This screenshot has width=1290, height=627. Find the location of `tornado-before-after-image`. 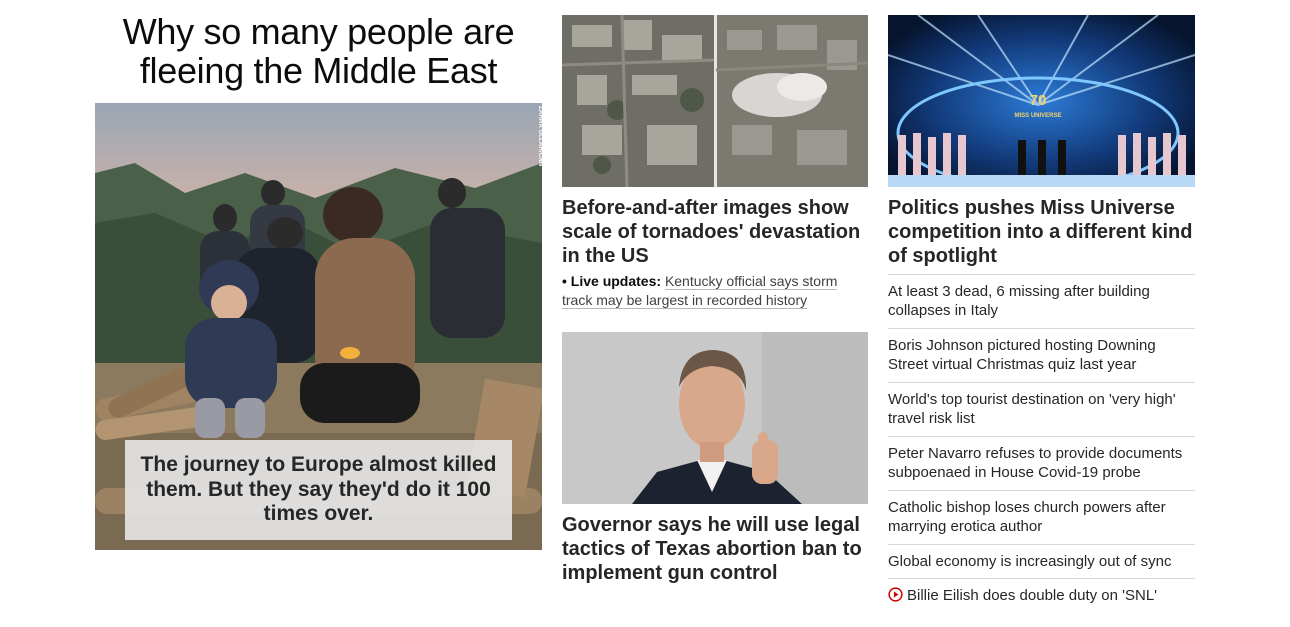

tornado-before-after-image is located at coordinates (715, 101).